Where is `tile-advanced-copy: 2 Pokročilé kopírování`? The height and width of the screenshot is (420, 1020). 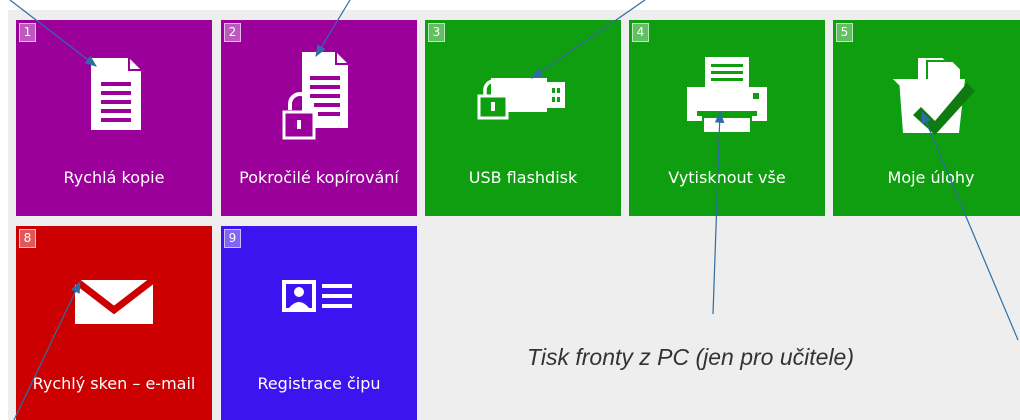 tile-advanced-copy: 2 Pokročilé kopírování is located at coordinates (319, 118).